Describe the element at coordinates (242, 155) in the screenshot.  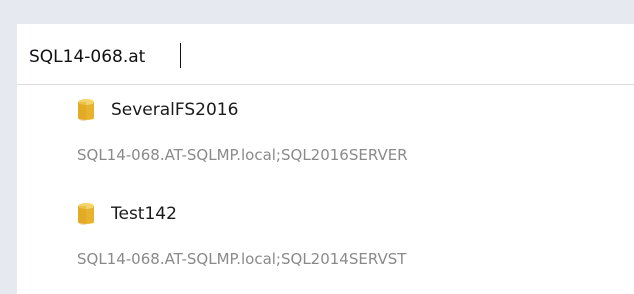
I see `result-detail: SQL14-068.AT-SQLMP.local;SQL2016SERVER` at that location.